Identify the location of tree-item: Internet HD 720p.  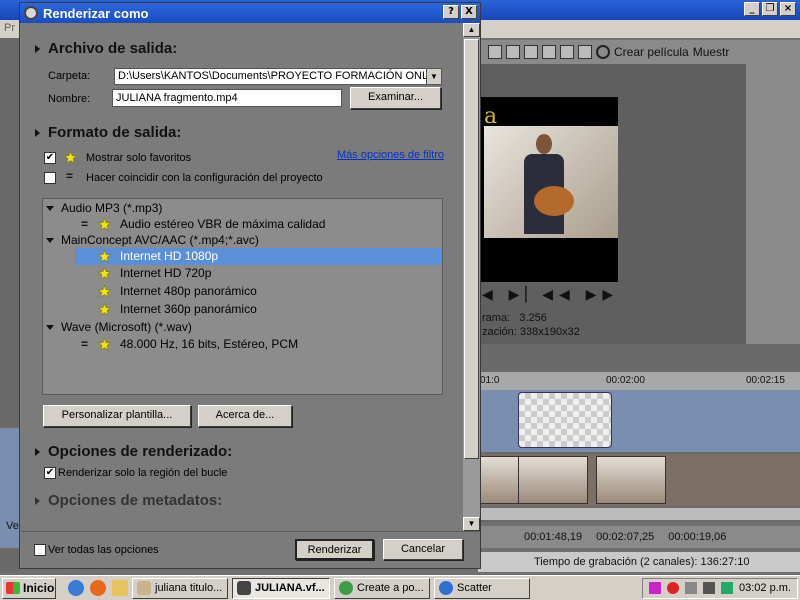
(242, 273).